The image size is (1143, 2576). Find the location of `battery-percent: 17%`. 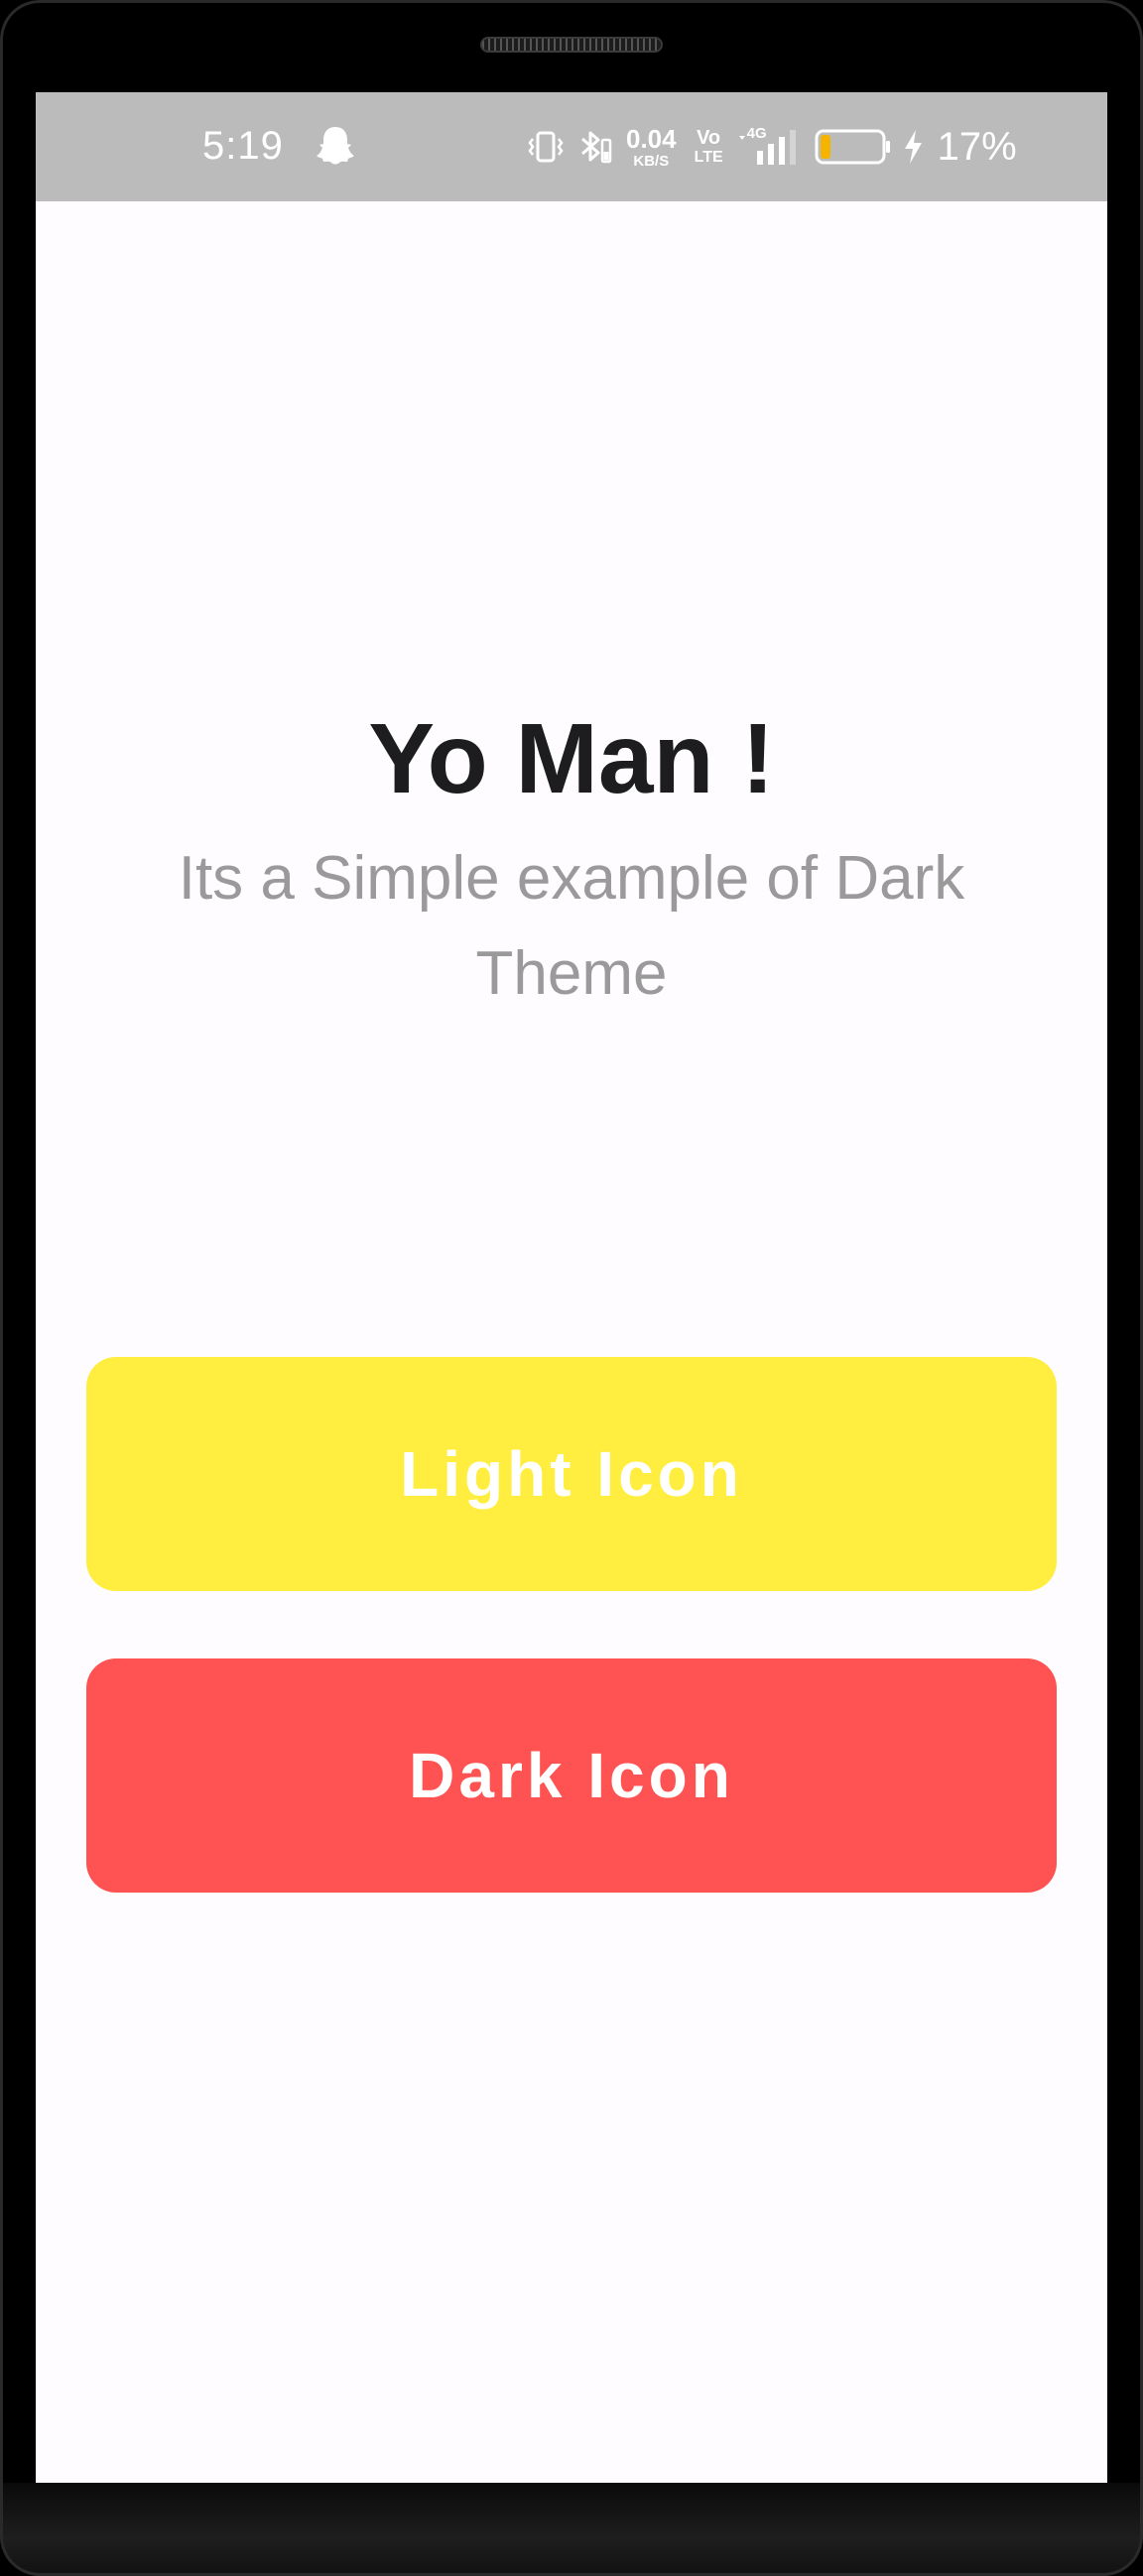

battery-percent: 17% is located at coordinates (977, 147).